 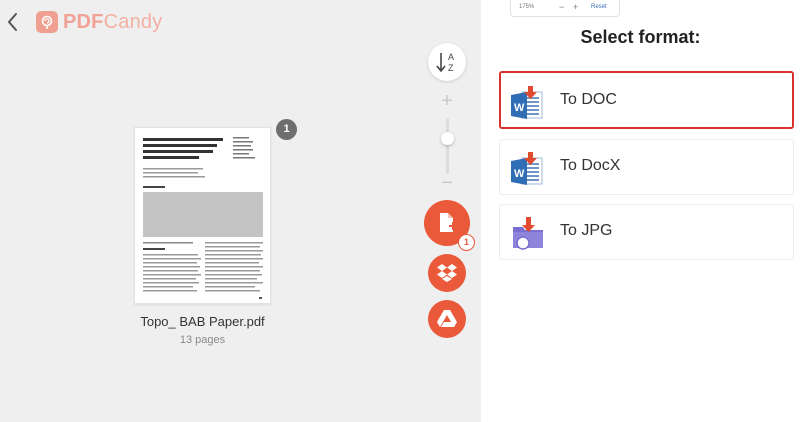 What do you see at coordinates (646, 232) in the screenshot?
I see `format-option-jpg: To JPG` at bounding box center [646, 232].